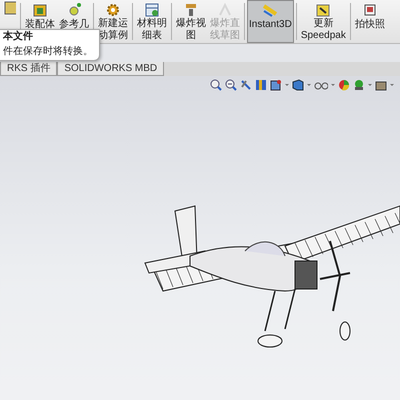  What do you see at coordinates (191, 9) in the screenshot?
I see `explode-view-icon` at bounding box center [191, 9].